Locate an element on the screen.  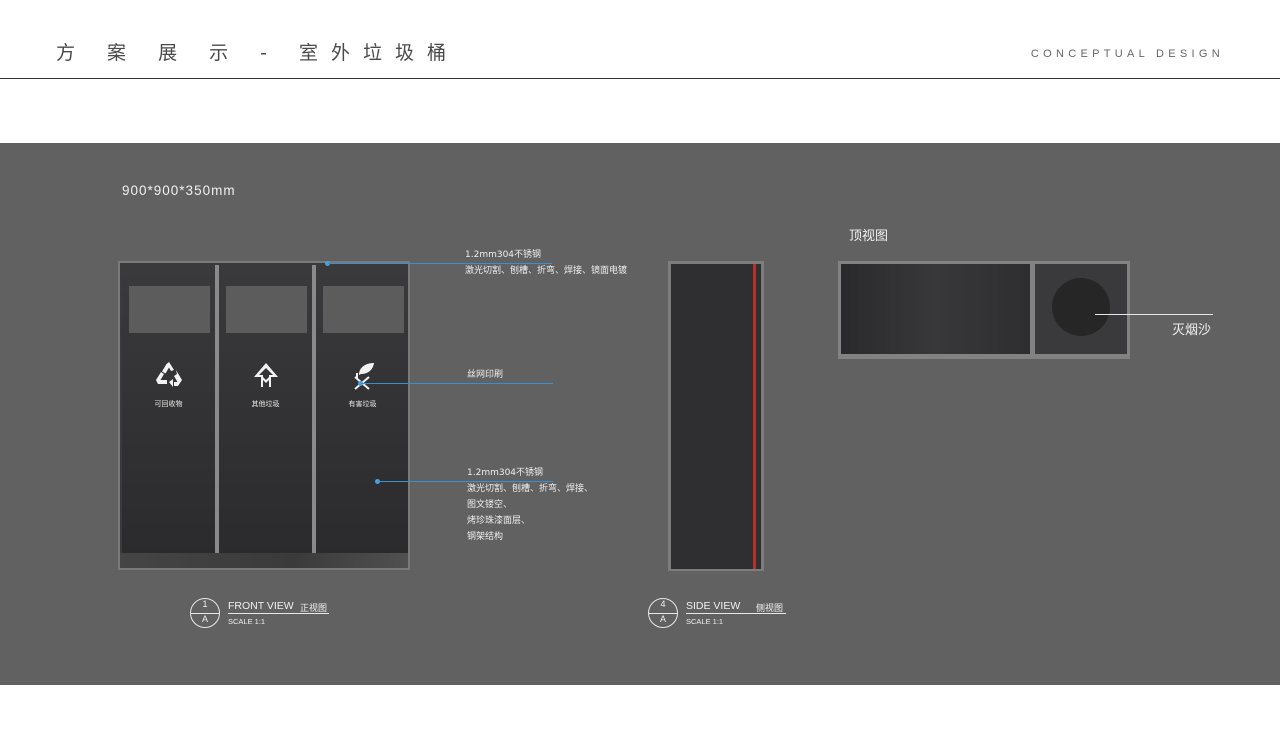
bin-caption: 有害垃圾 is located at coordinates (362, 404).